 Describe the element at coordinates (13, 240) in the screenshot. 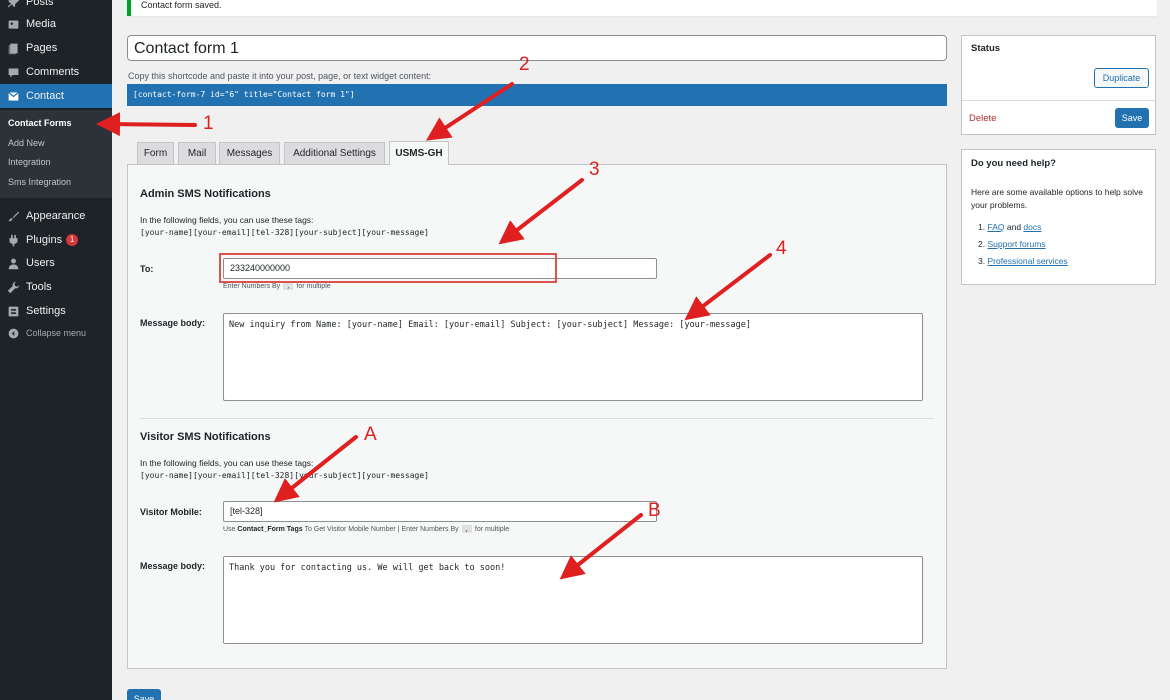

I see `plug-icon` at that location.